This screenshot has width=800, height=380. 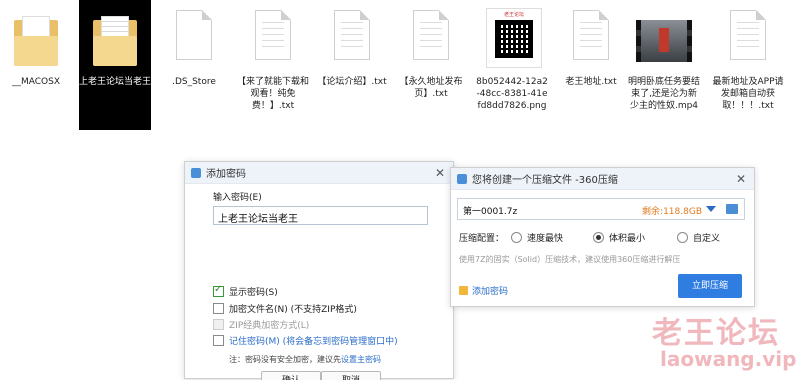 I want to click on option-label: 体积最小, so click(x=627, y=239).